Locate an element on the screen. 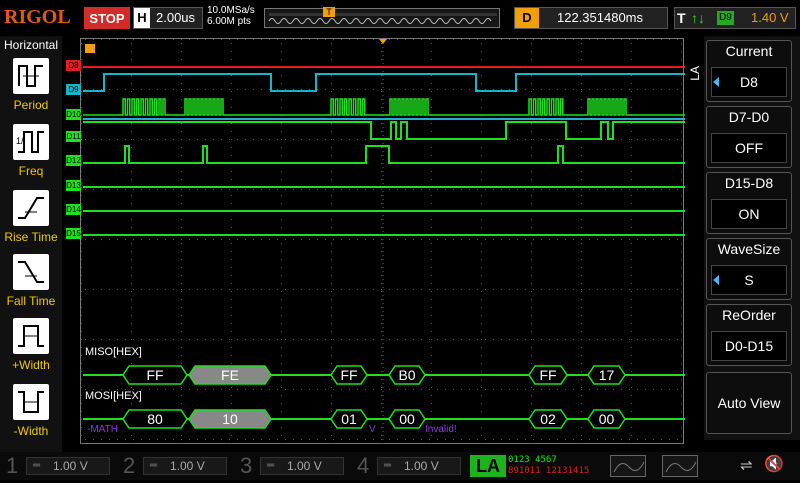 This screenshot has height=483, width=800. channel-label-d9: D9 is located at coordinates (73, 89).